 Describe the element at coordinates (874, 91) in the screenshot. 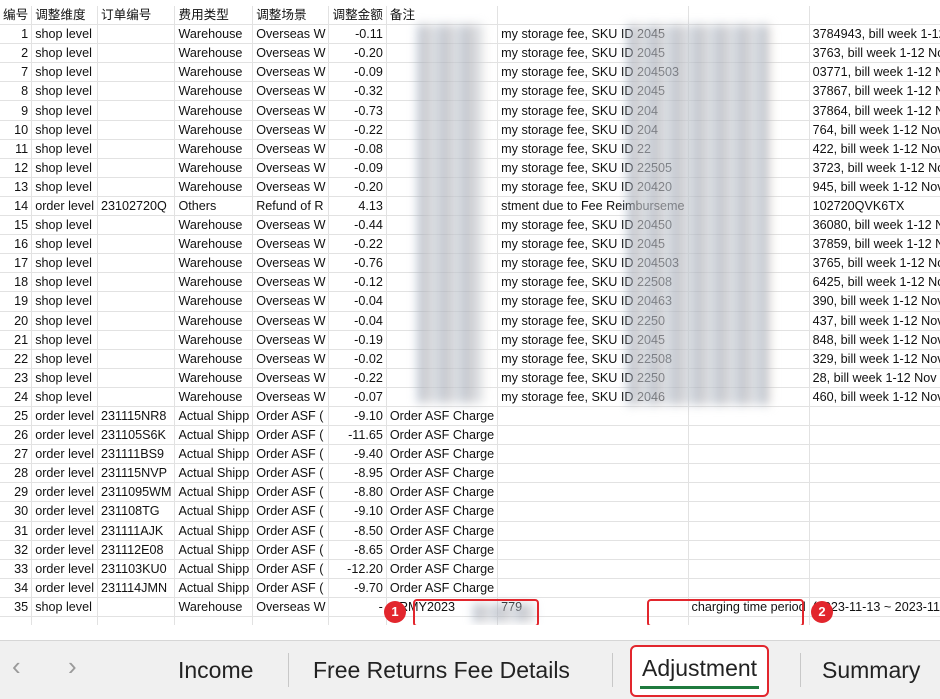

I see `cell-remark-tail: 37867, bill week 1-12 Nov 2023` at that location.